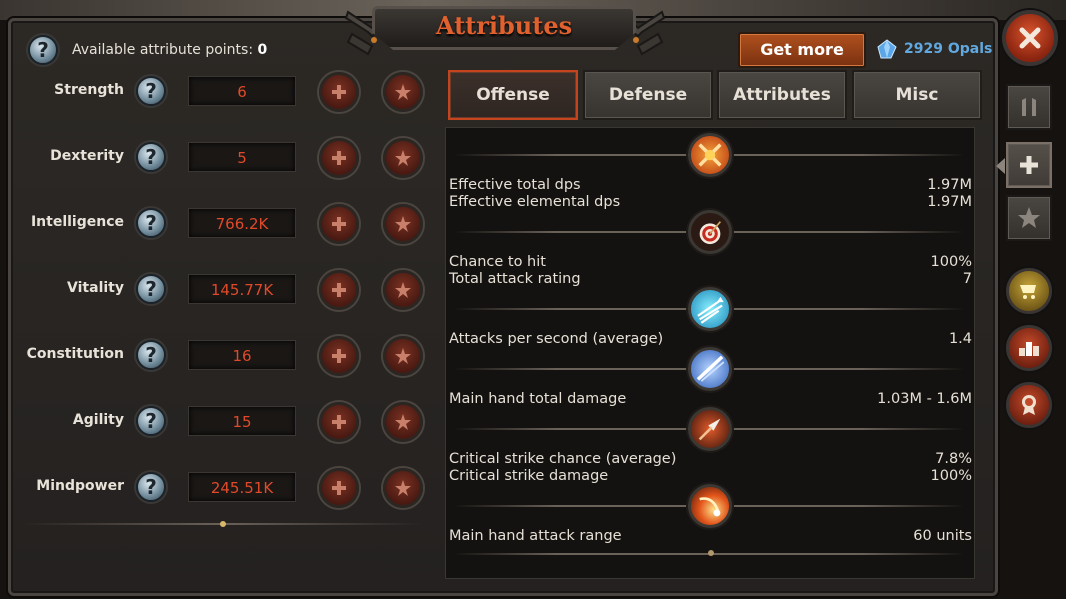 This screenshot has width=1066, height=599. What do you see at coordinates (924, 399) in the screenshot?
I see `stat-value: 1.03M - 1.6M` at bounding box center [924, 399].